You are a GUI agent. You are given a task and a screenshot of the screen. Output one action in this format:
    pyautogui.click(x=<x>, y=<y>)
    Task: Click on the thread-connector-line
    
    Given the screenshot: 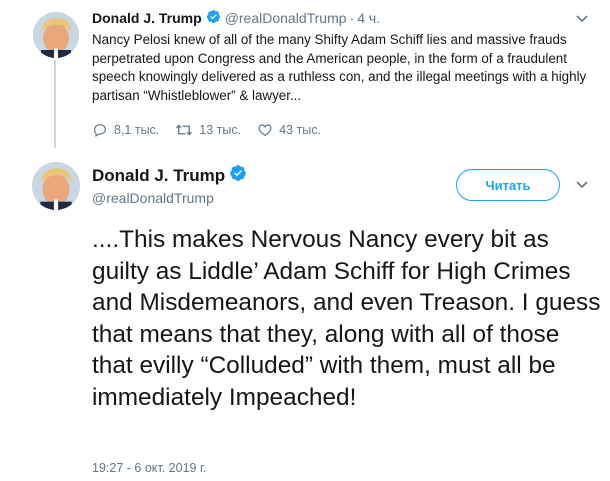 What is the action you would take?
    pyautogui.click(x=55, y=104)
    